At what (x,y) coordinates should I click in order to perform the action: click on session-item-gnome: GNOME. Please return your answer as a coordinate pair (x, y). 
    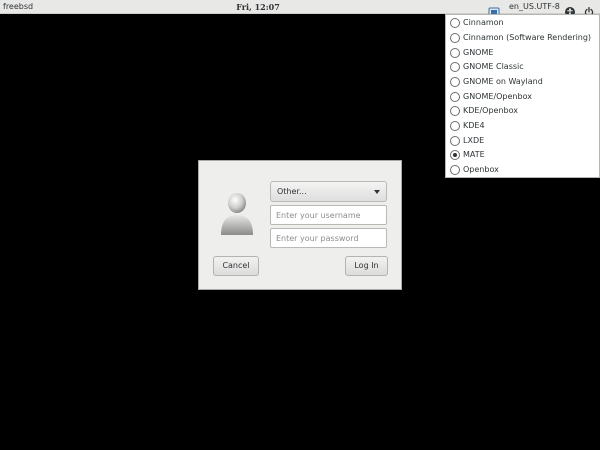
    Looking at the image, I should click on (522, 53).